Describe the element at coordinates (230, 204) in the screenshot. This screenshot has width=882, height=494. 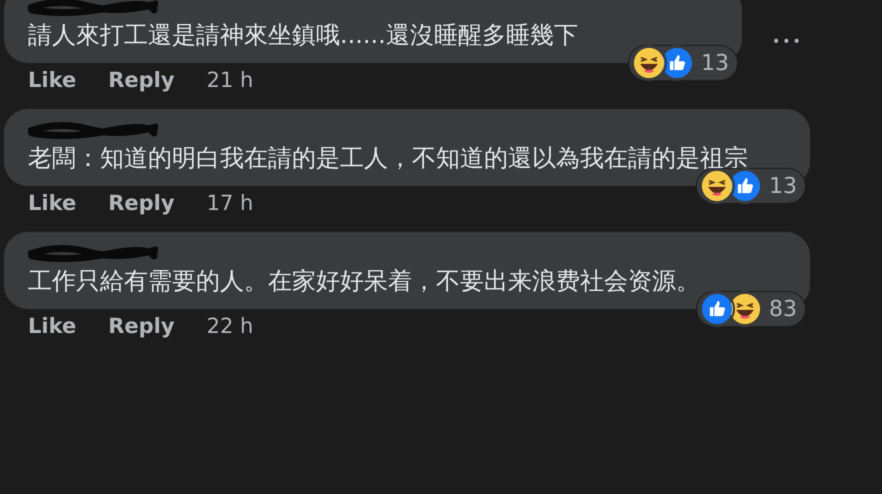
I see `comment-time: 17 h` at that location.